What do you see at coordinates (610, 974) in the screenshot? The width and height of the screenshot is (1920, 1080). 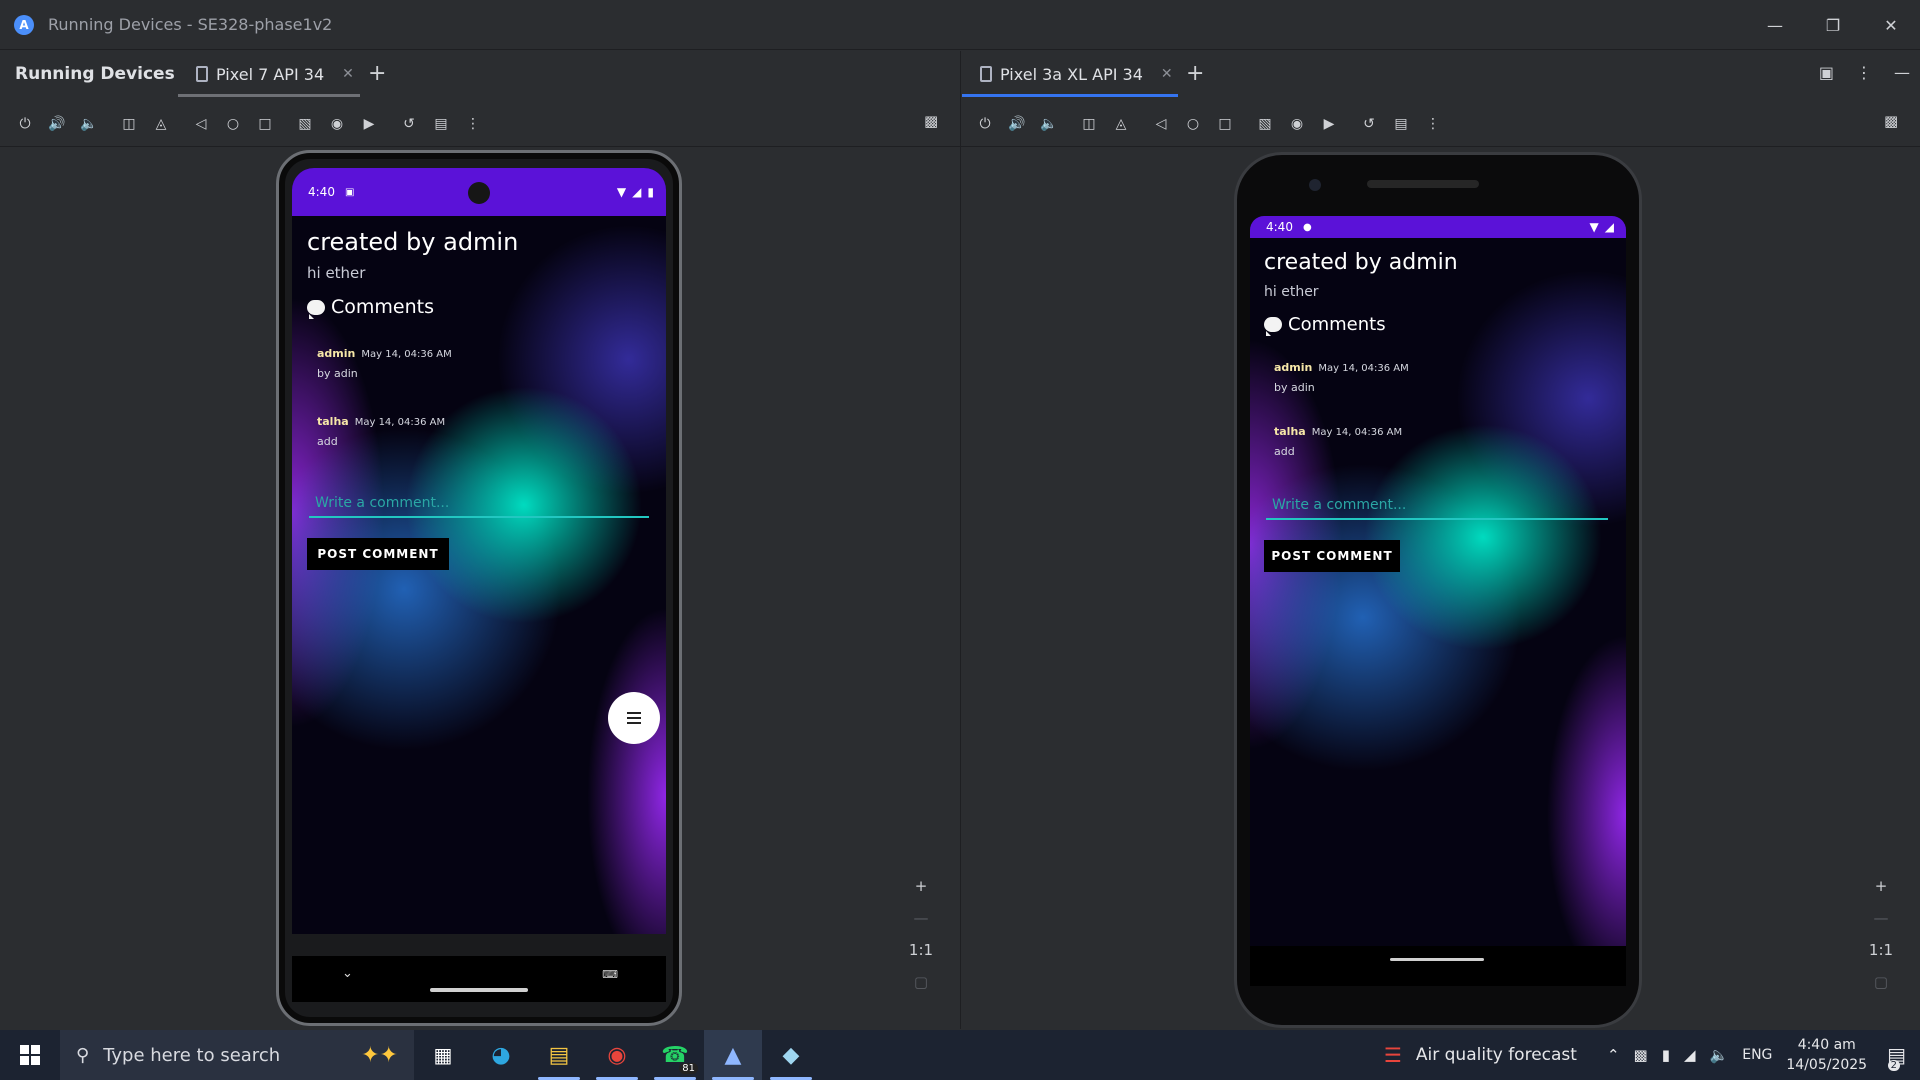 I see `keyboard-icon: ⌨` at bounding box center [610, 974].